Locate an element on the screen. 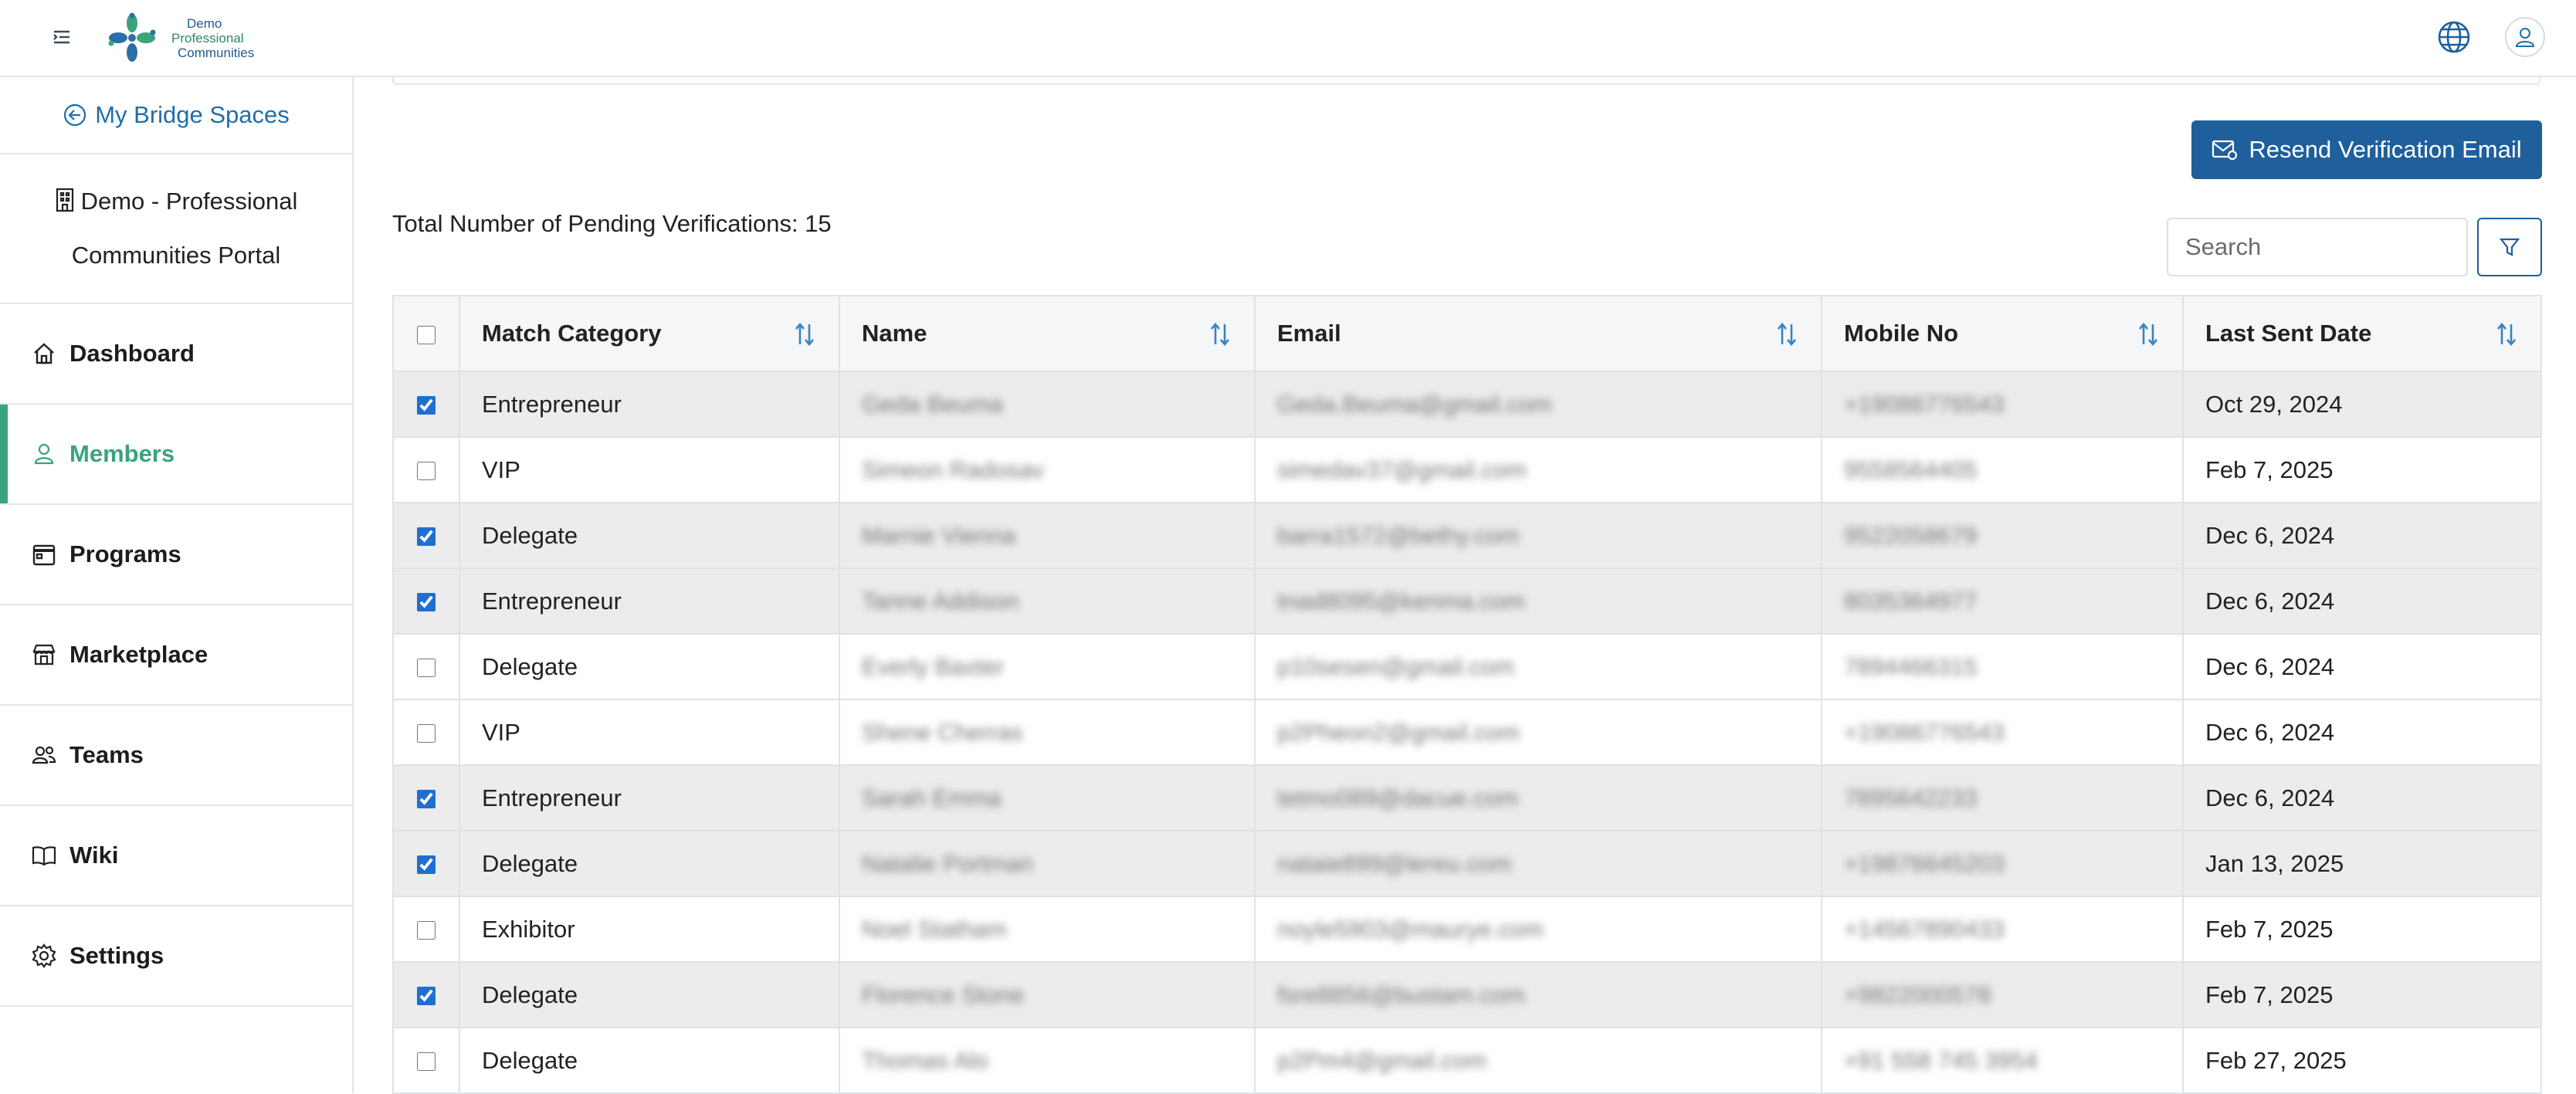  cell-mobile-text: 8035364977 is located at coordinates (1911, 601).